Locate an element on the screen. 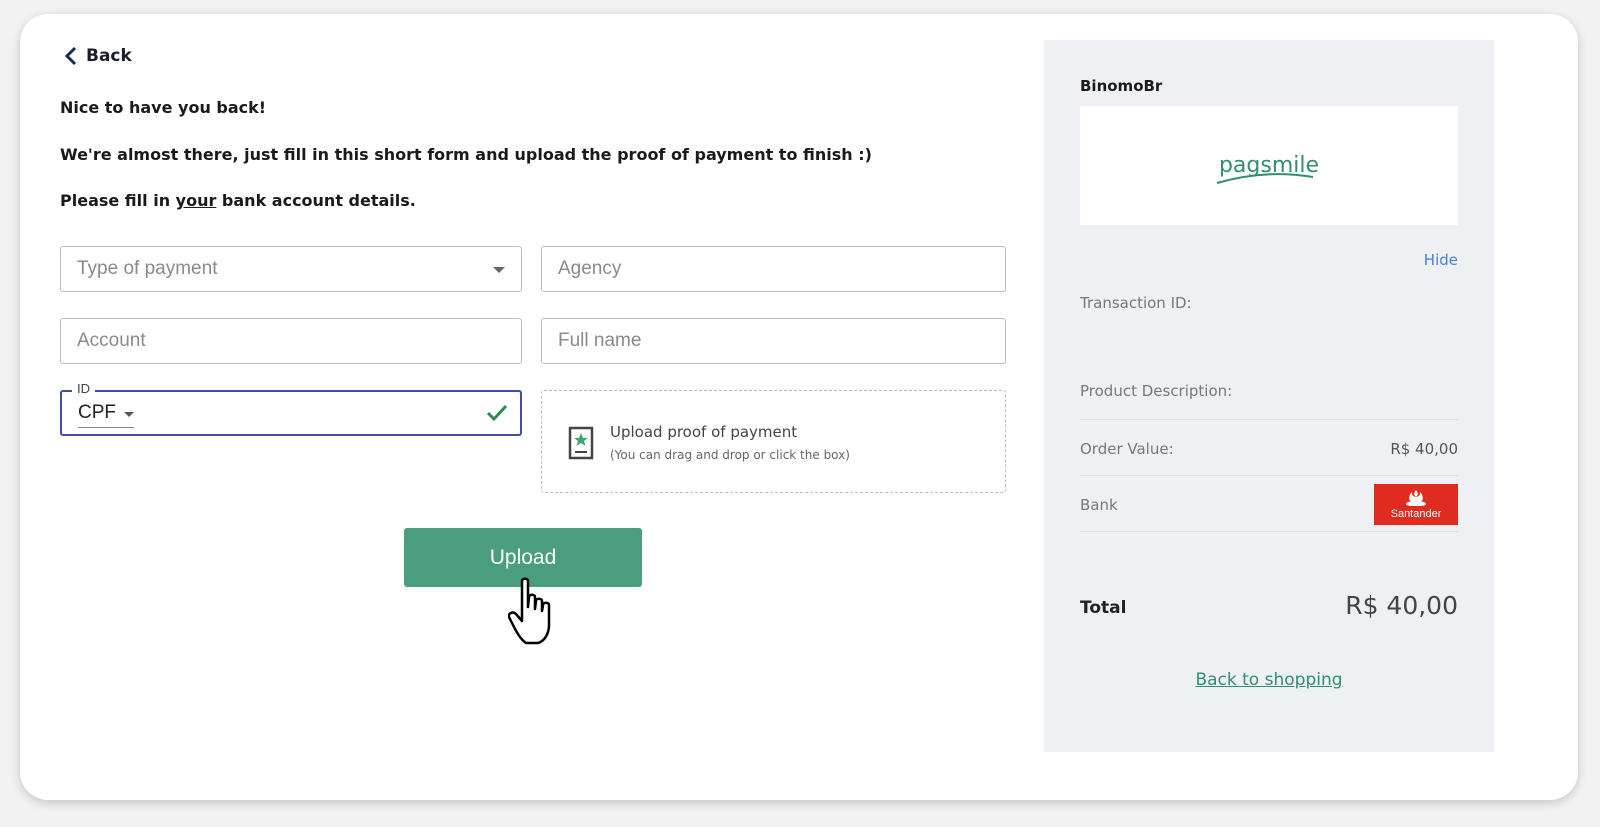  total-label: Total is located at coordinates (1103, 608).